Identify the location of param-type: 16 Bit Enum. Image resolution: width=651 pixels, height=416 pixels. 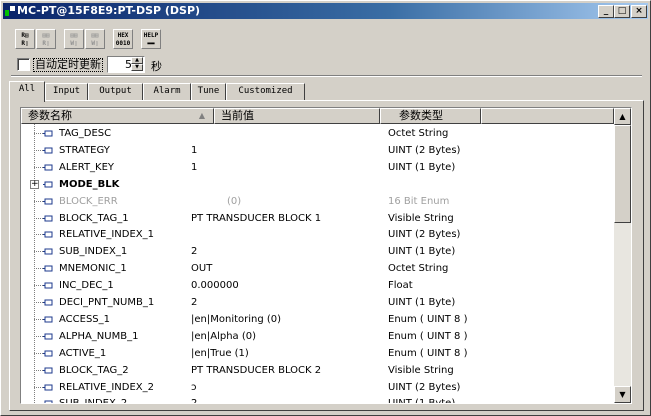
(419, 201).